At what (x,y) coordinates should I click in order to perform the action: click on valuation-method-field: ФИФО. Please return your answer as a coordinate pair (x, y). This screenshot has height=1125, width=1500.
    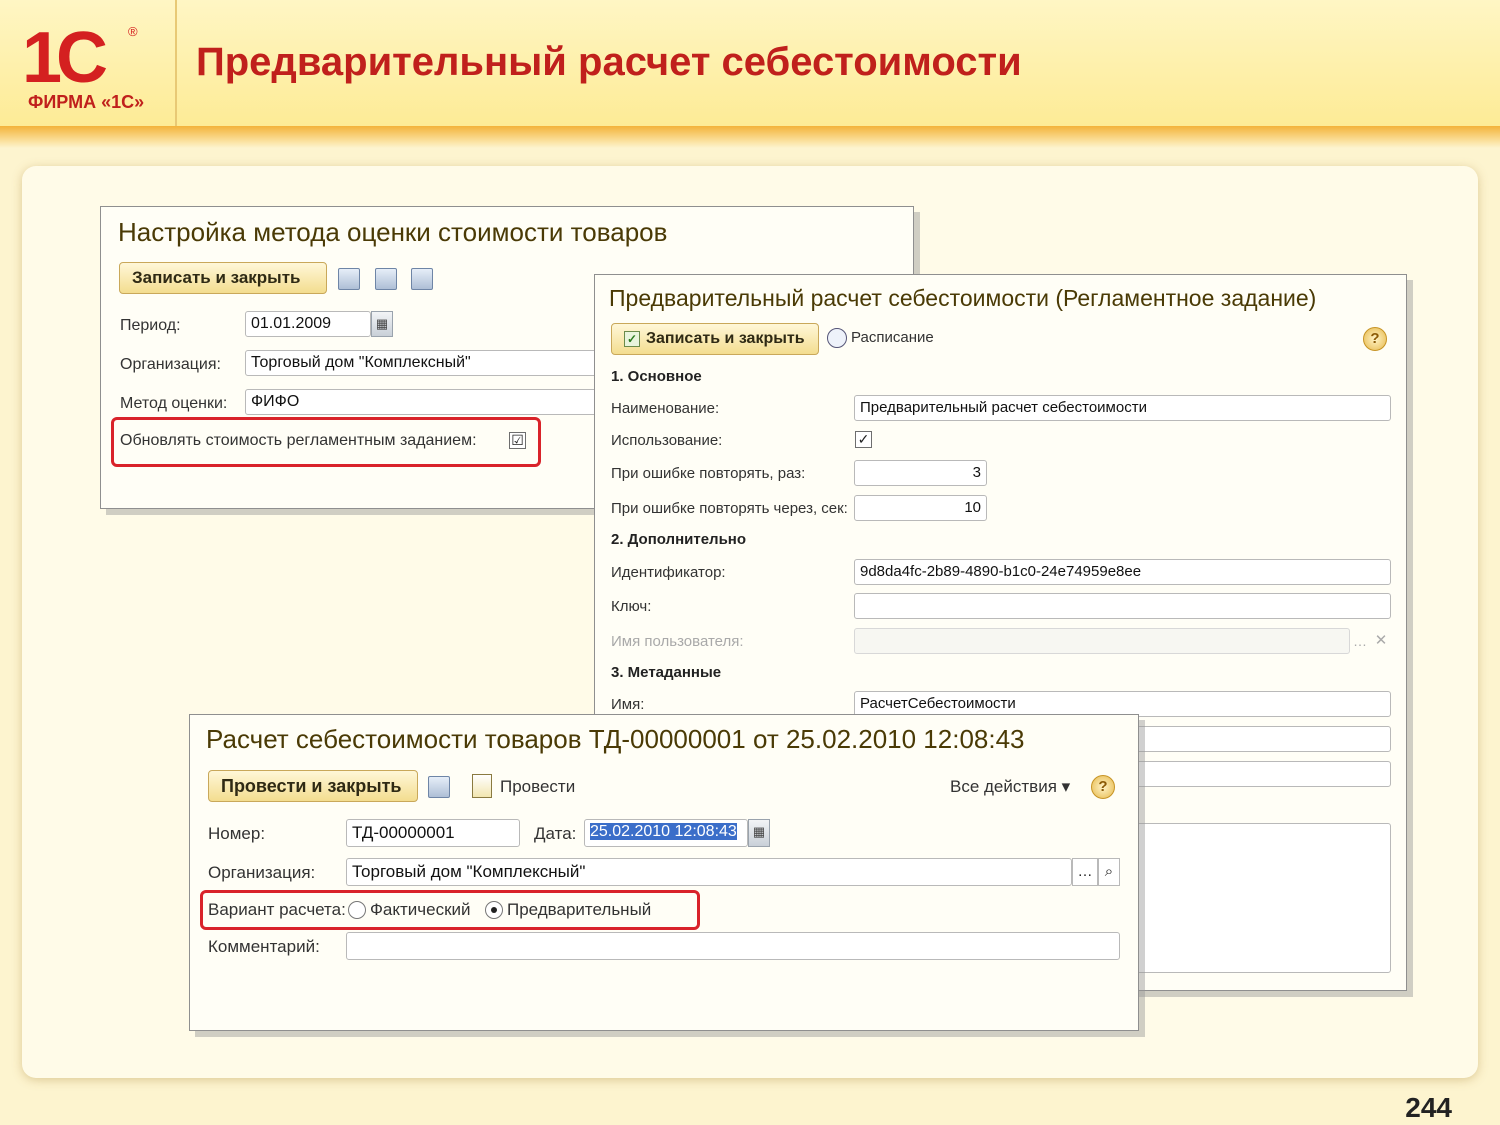
    Looking at the image, I should click on (425, 402).